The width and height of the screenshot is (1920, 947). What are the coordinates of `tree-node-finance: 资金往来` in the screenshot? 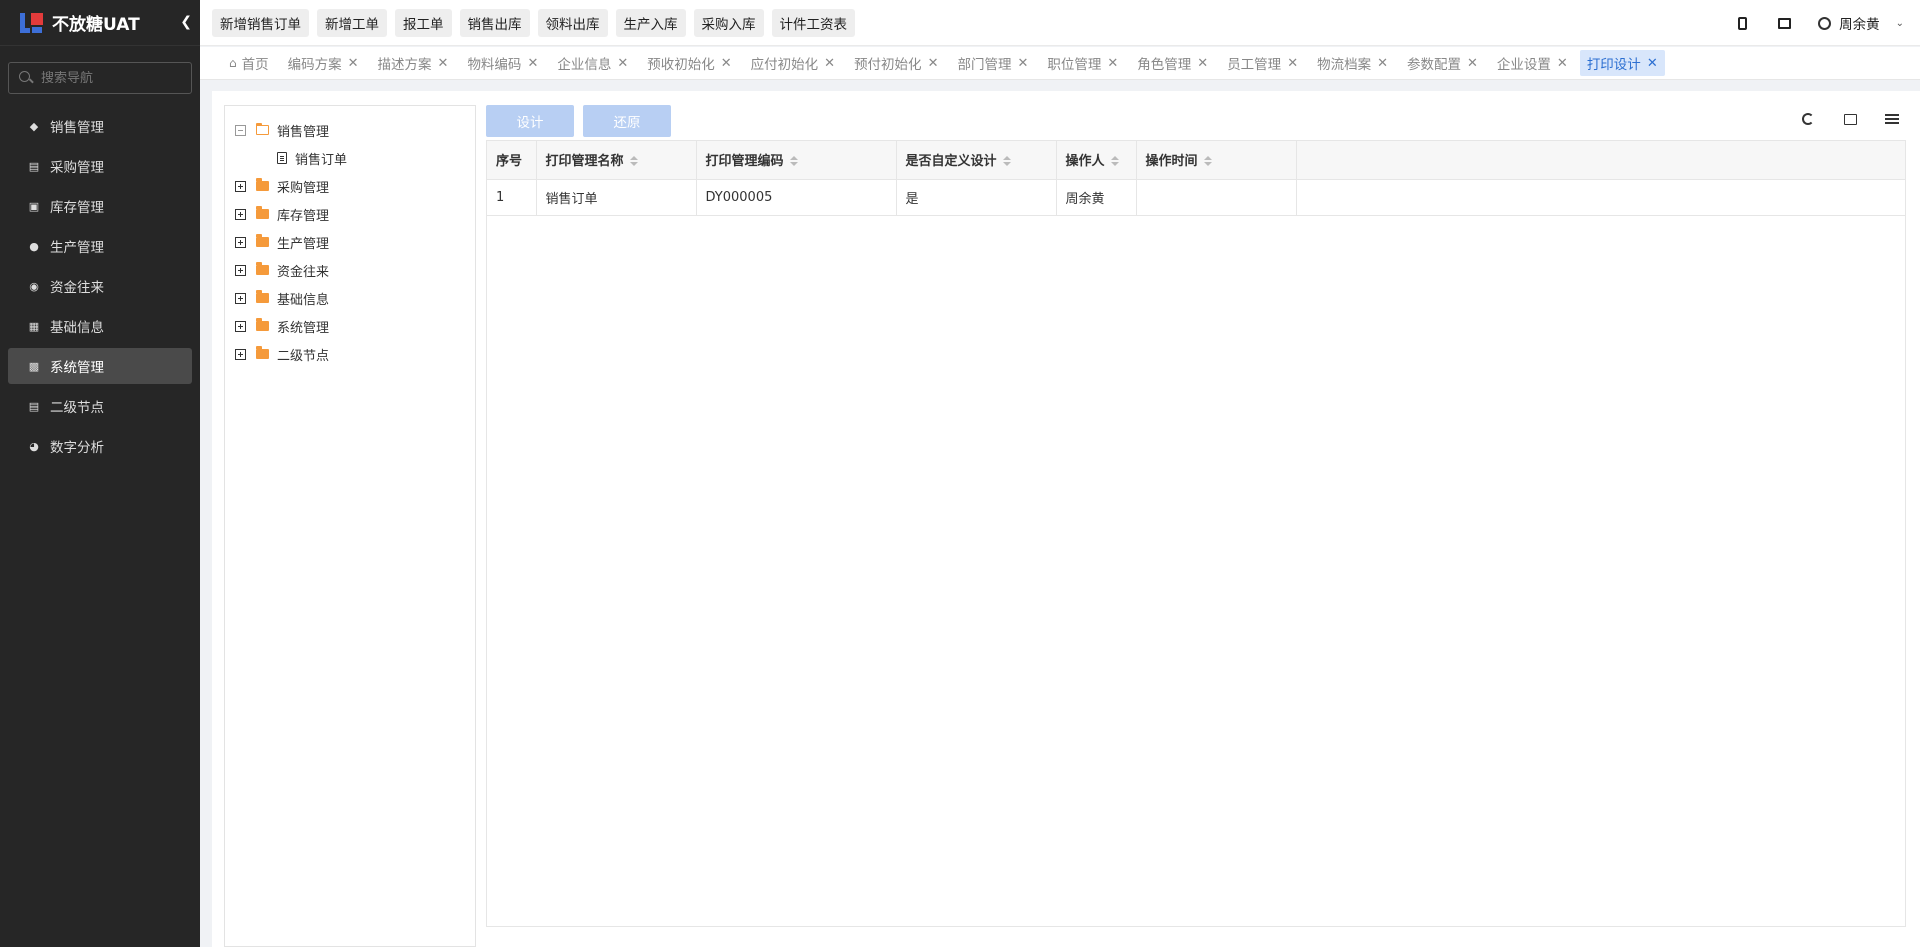 It's located at (350, 270).